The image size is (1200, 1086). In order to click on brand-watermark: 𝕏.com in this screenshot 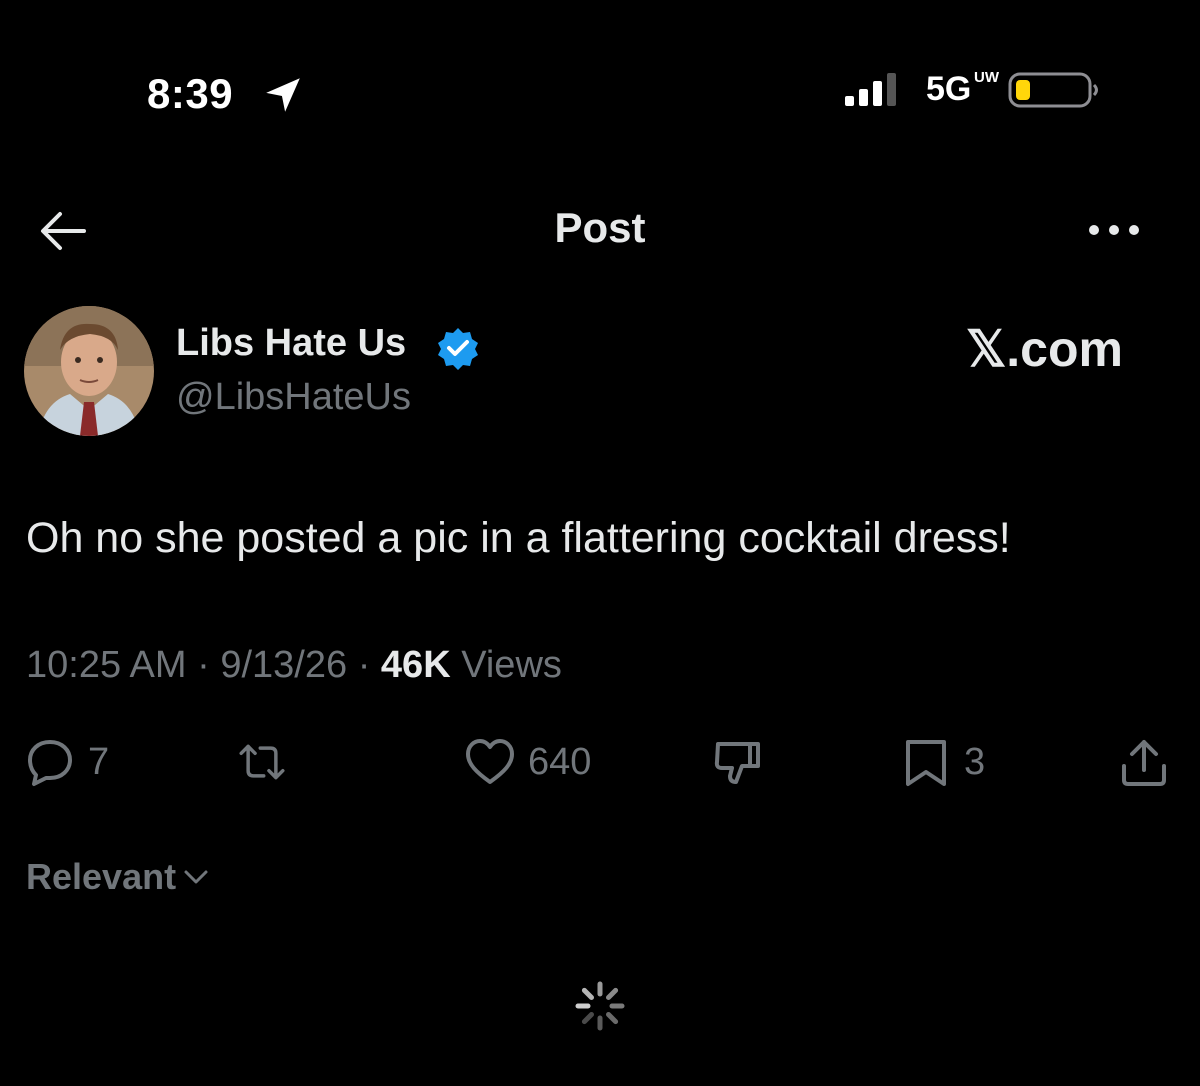, I will do `click(1044, 349)`.